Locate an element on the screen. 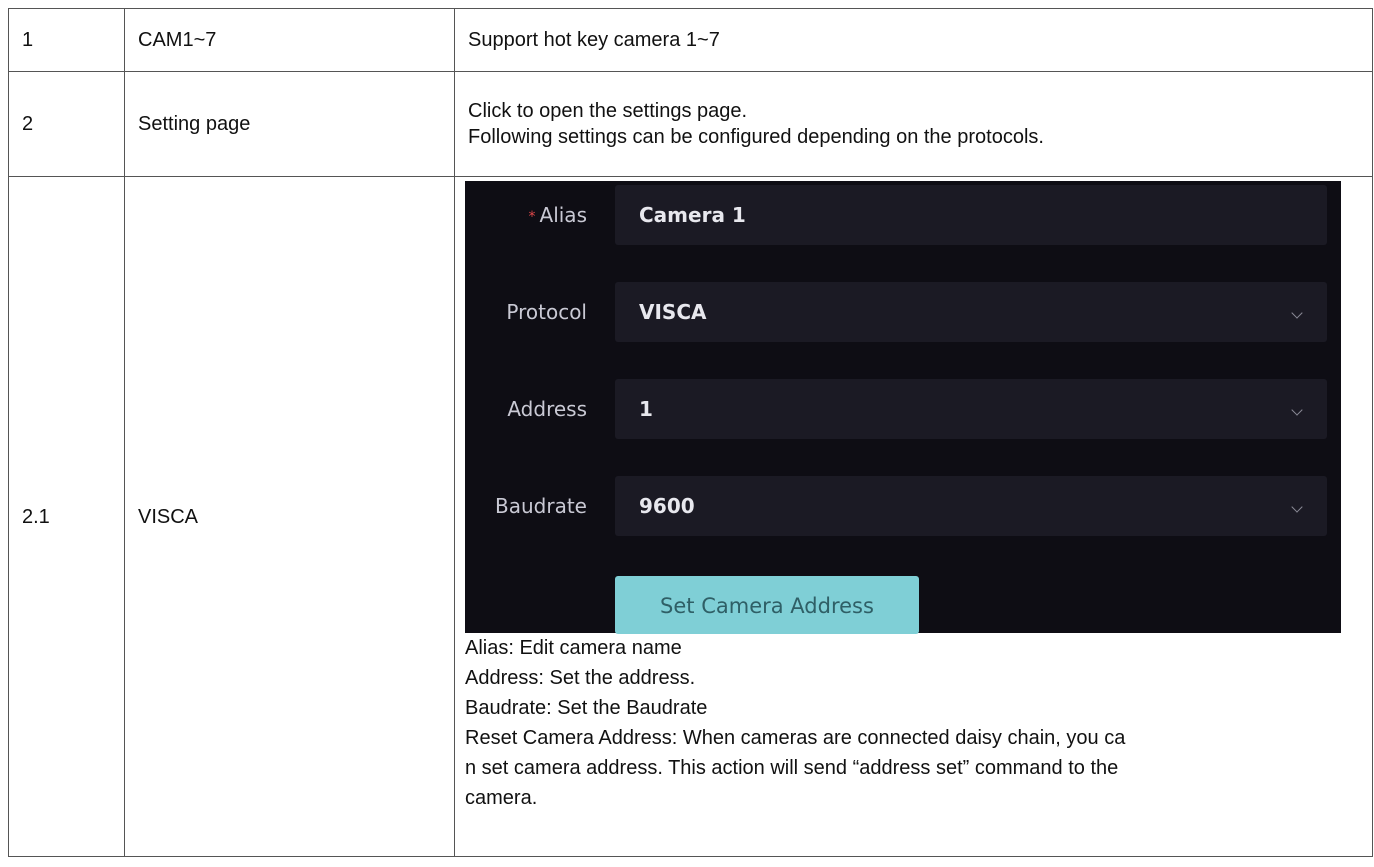 This screenshot has width=1374, height=867. baudrate-value: 9600 is located at coordinates (667, 506).